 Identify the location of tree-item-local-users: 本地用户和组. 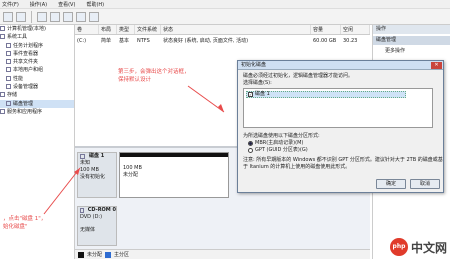
(37, 70).